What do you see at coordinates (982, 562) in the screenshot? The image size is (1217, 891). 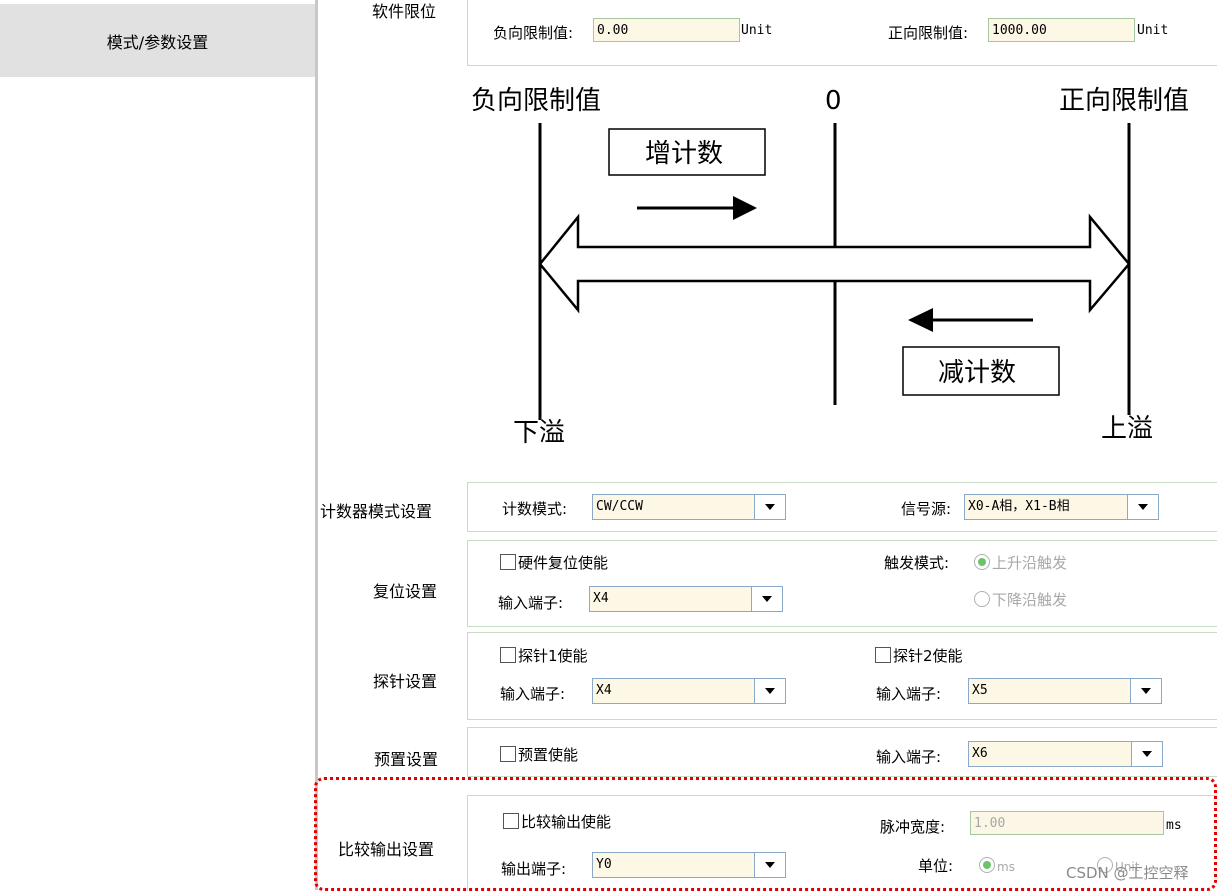 I see `radio-selected-icon` at bounding box center [982, 562].